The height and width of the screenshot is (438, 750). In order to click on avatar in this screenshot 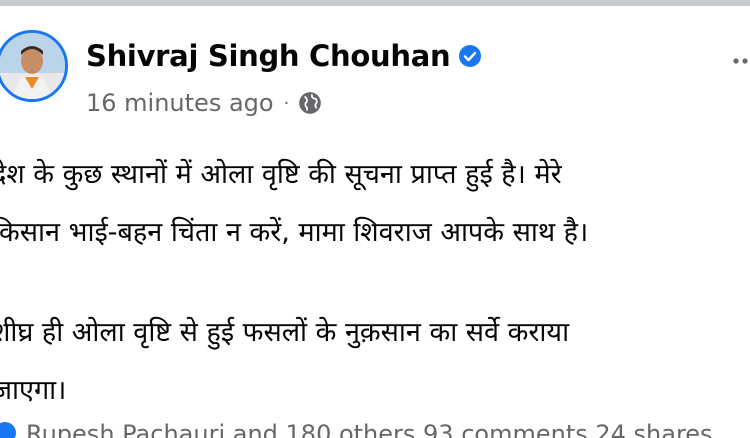, I will do `click(34, 66)`.